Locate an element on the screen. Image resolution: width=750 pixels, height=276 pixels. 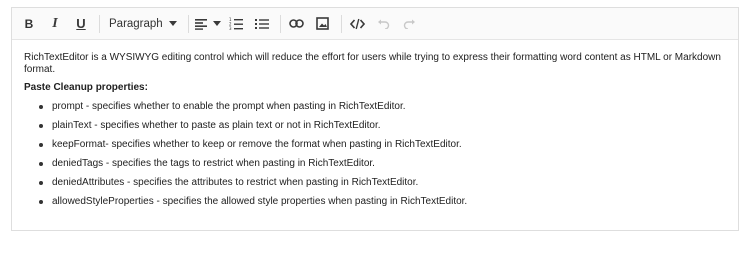
alignment-dropdown is located at coordinates (207, 24).